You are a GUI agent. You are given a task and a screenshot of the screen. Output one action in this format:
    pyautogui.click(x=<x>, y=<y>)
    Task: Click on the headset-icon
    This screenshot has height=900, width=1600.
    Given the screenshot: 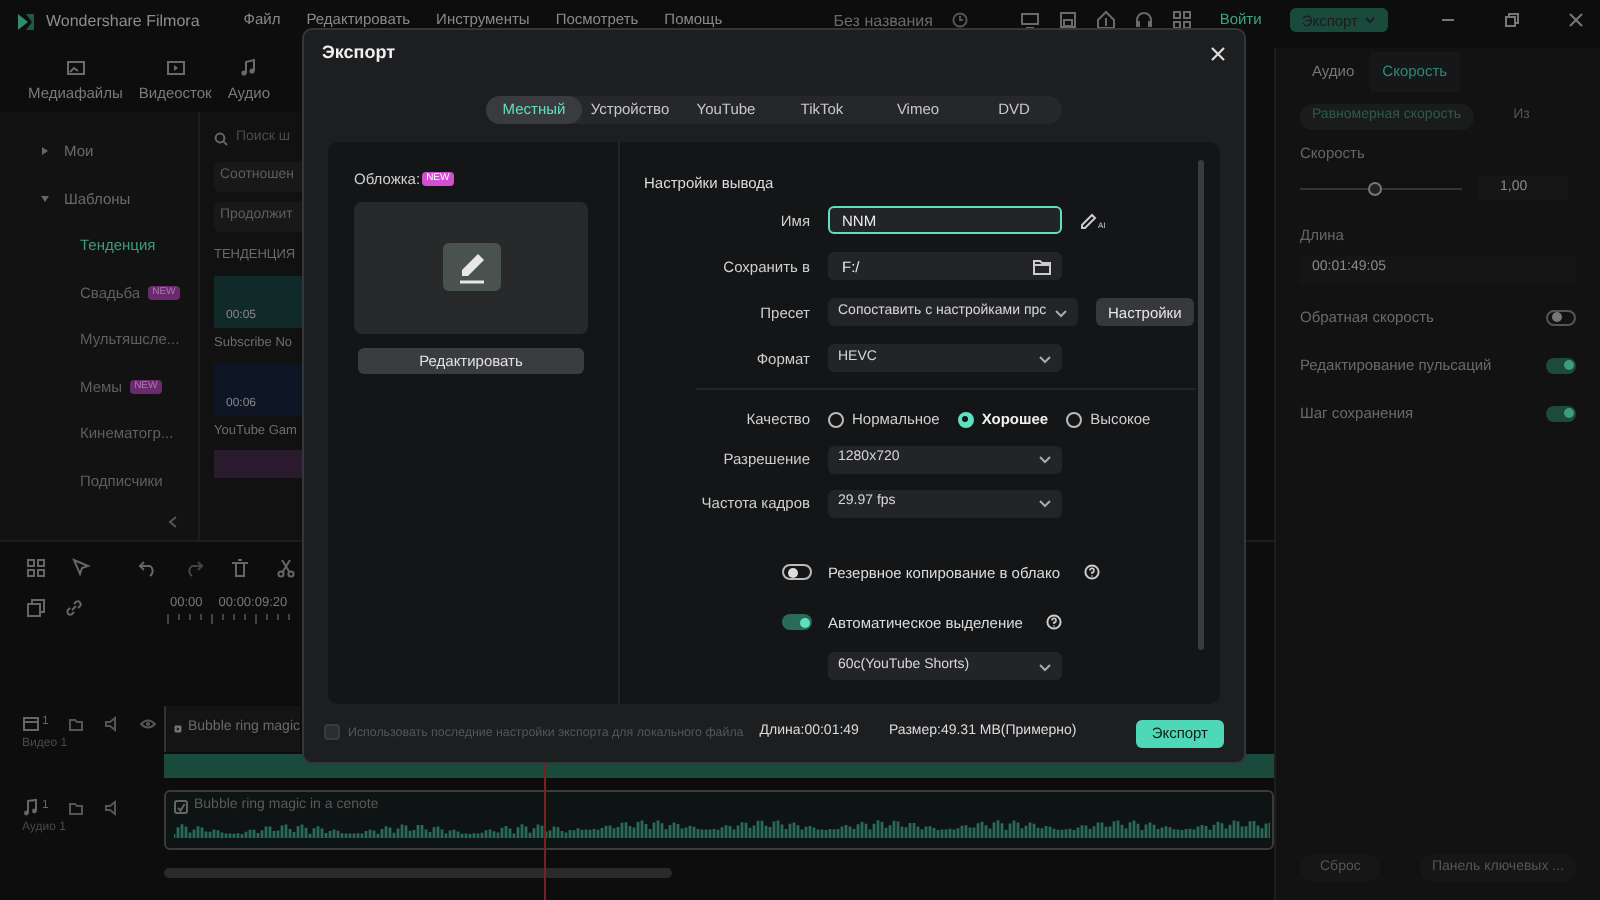 What is the action you would take?
    pyautogui.click(x=1143, y=20)
    